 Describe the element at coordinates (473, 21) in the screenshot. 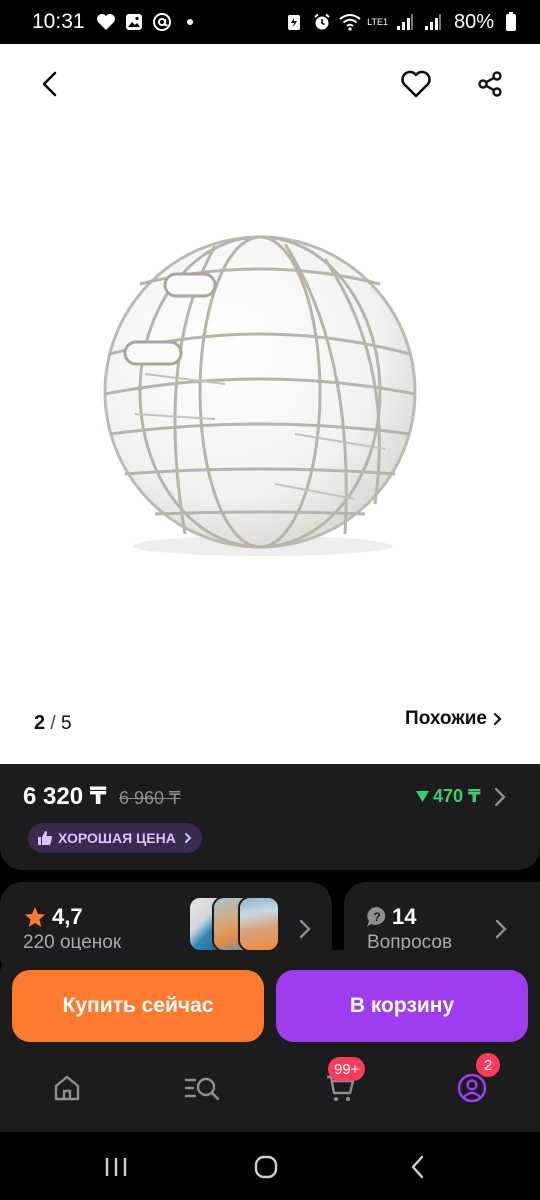

I see `battery-percent: 80%` at that location.